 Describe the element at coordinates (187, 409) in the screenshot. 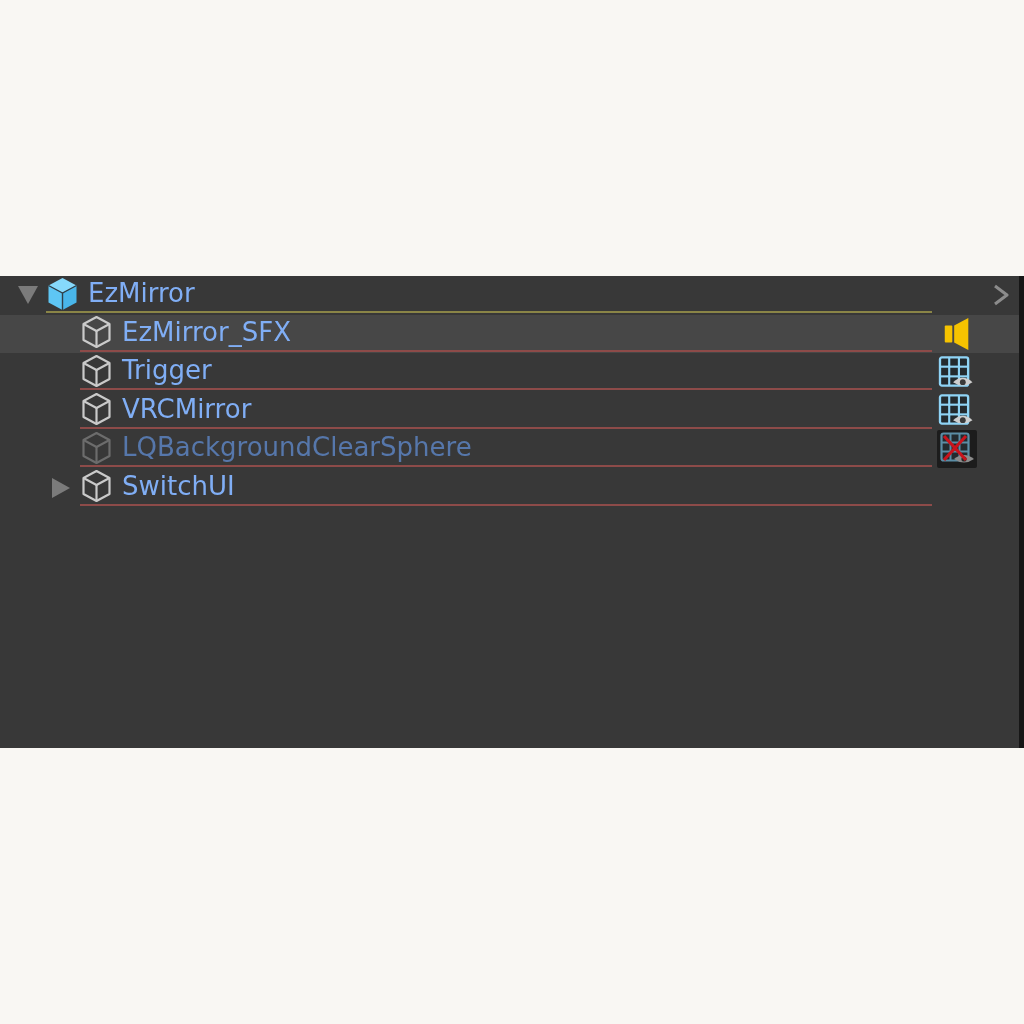

I see `object-name: VRCMirror` at that location.